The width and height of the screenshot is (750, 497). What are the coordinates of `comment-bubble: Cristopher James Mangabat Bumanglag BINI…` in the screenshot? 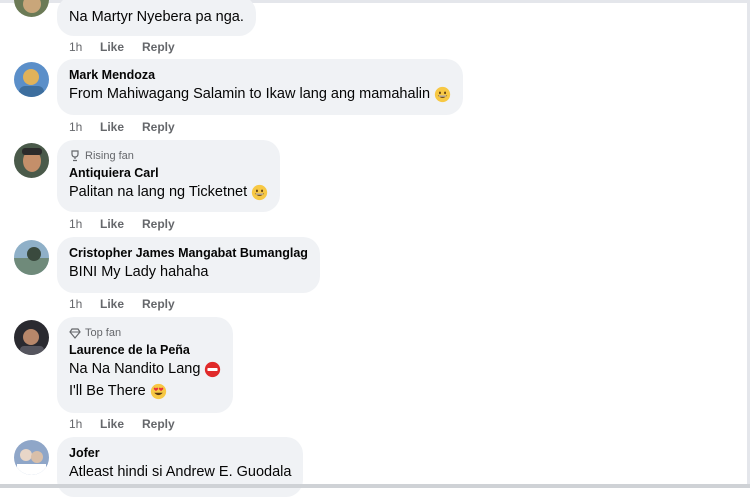 It's located at (188, 265).